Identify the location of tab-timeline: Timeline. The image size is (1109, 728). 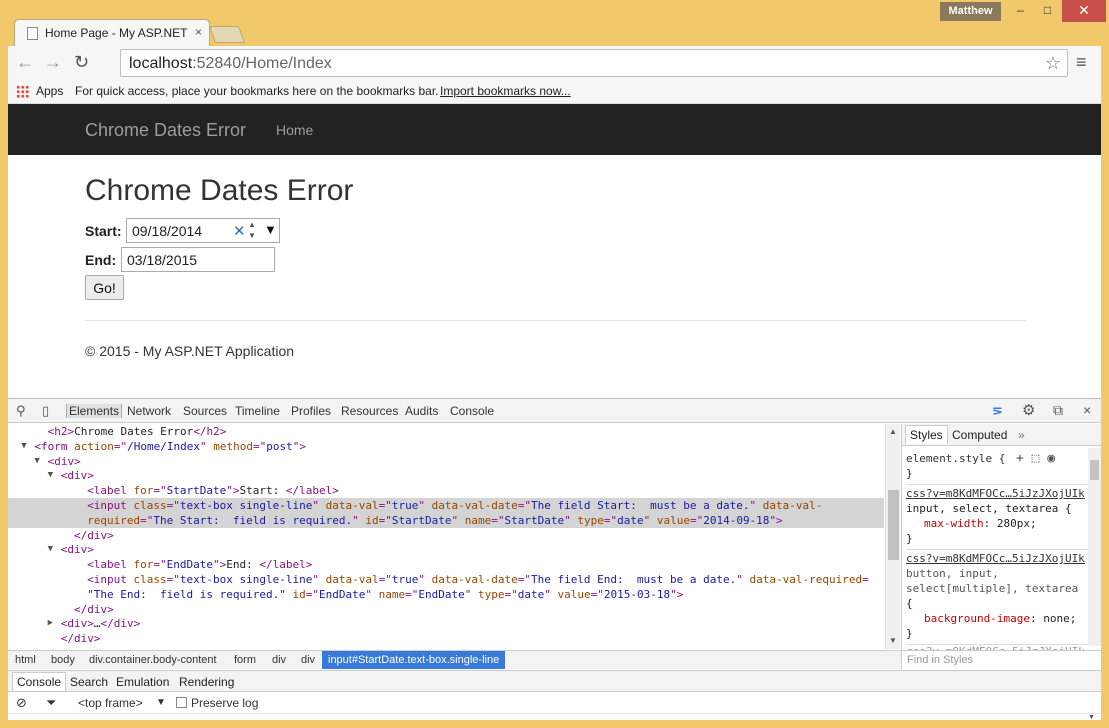
(257, 411).